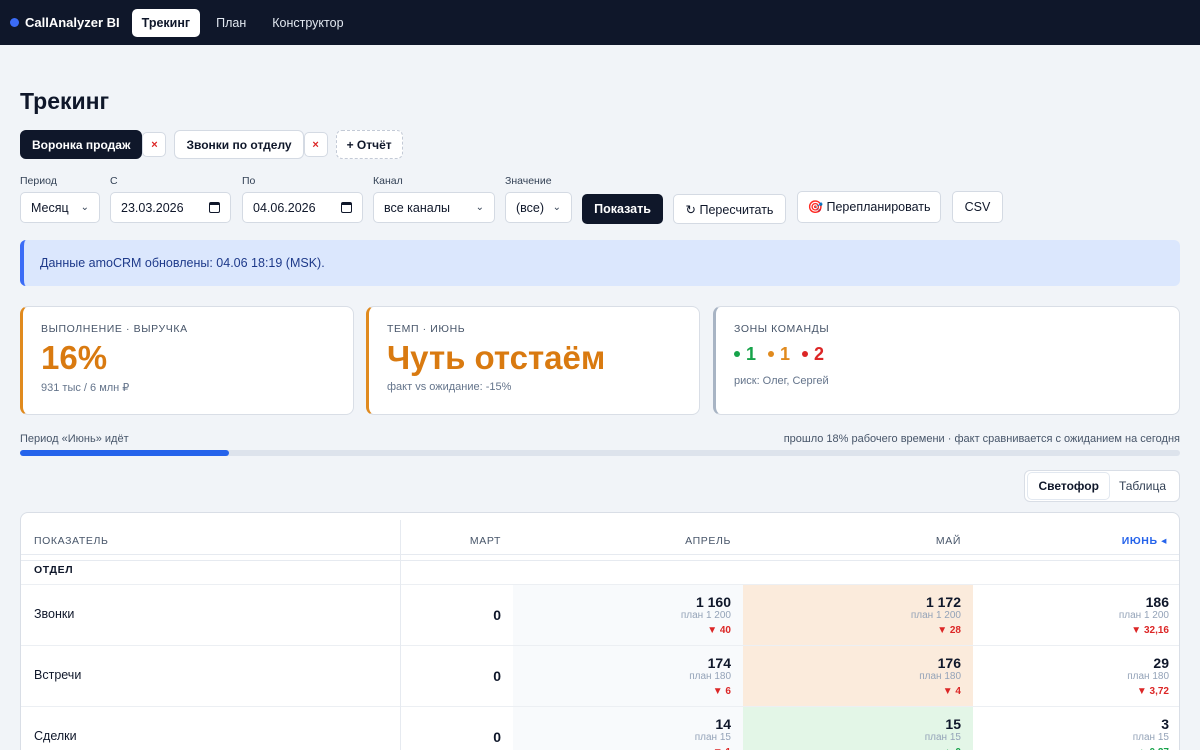 This screenshot has height=750, width=1200. Describe the element at coordinates (622, 209) in the screenshot. I see `show-button: Показать` at that location.